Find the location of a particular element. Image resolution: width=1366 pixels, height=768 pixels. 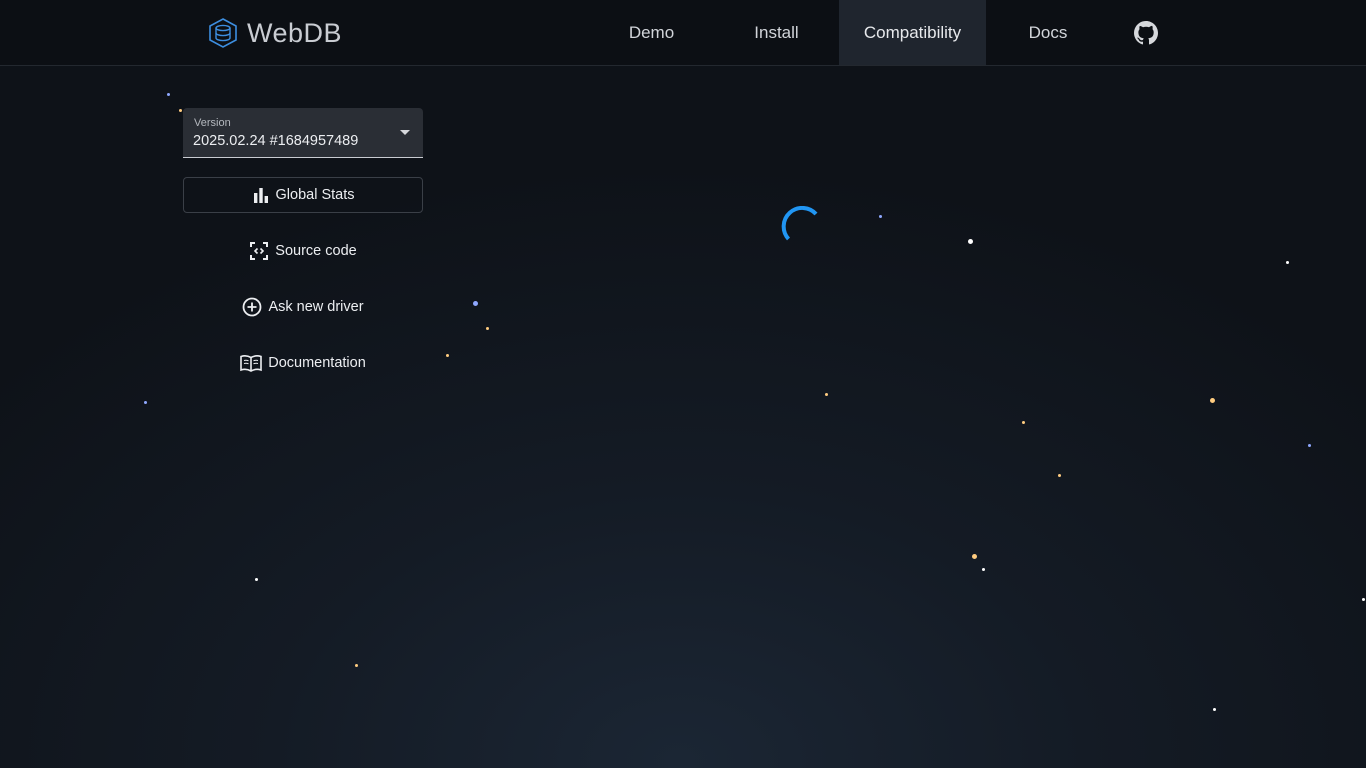

top-navigation-bar: WebDB Demo Install Compatibility Docs is located at coordinates (683, 33).